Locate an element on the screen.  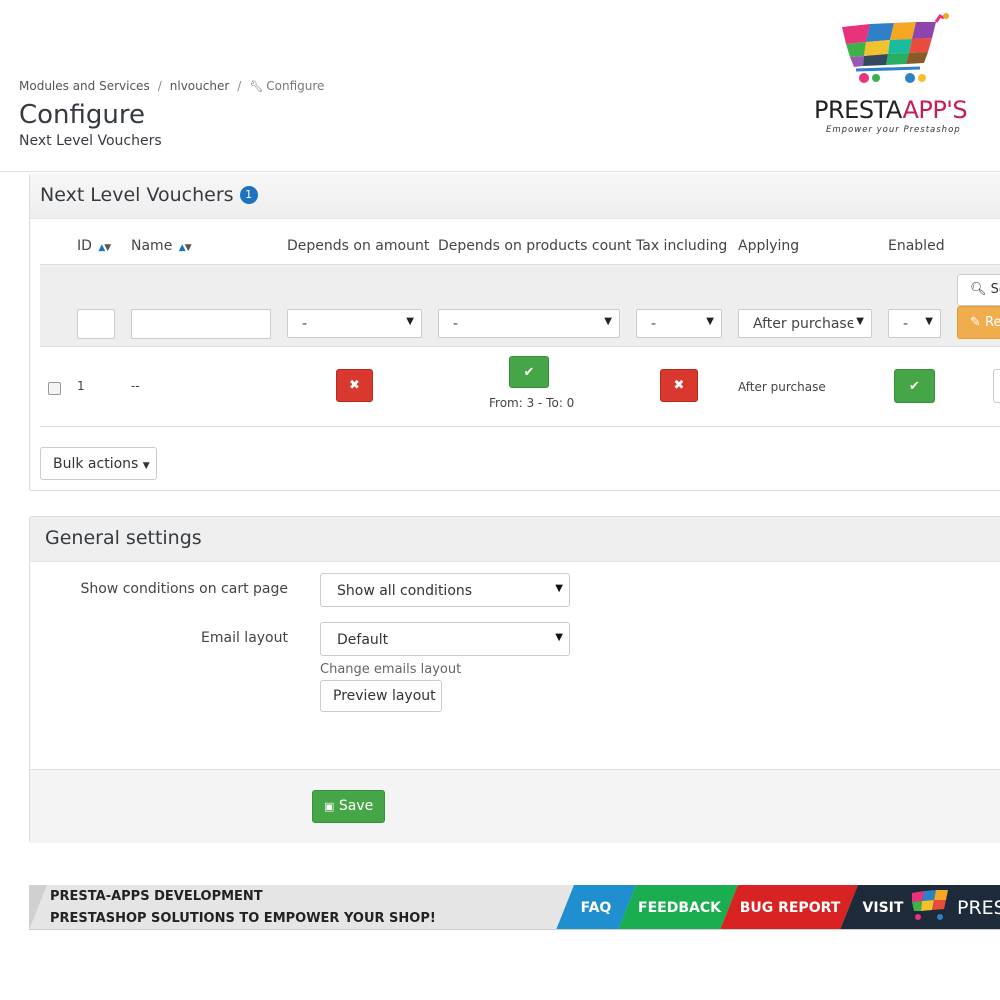
shopping-cart-logo-icon is located at coordinates (895, 48).